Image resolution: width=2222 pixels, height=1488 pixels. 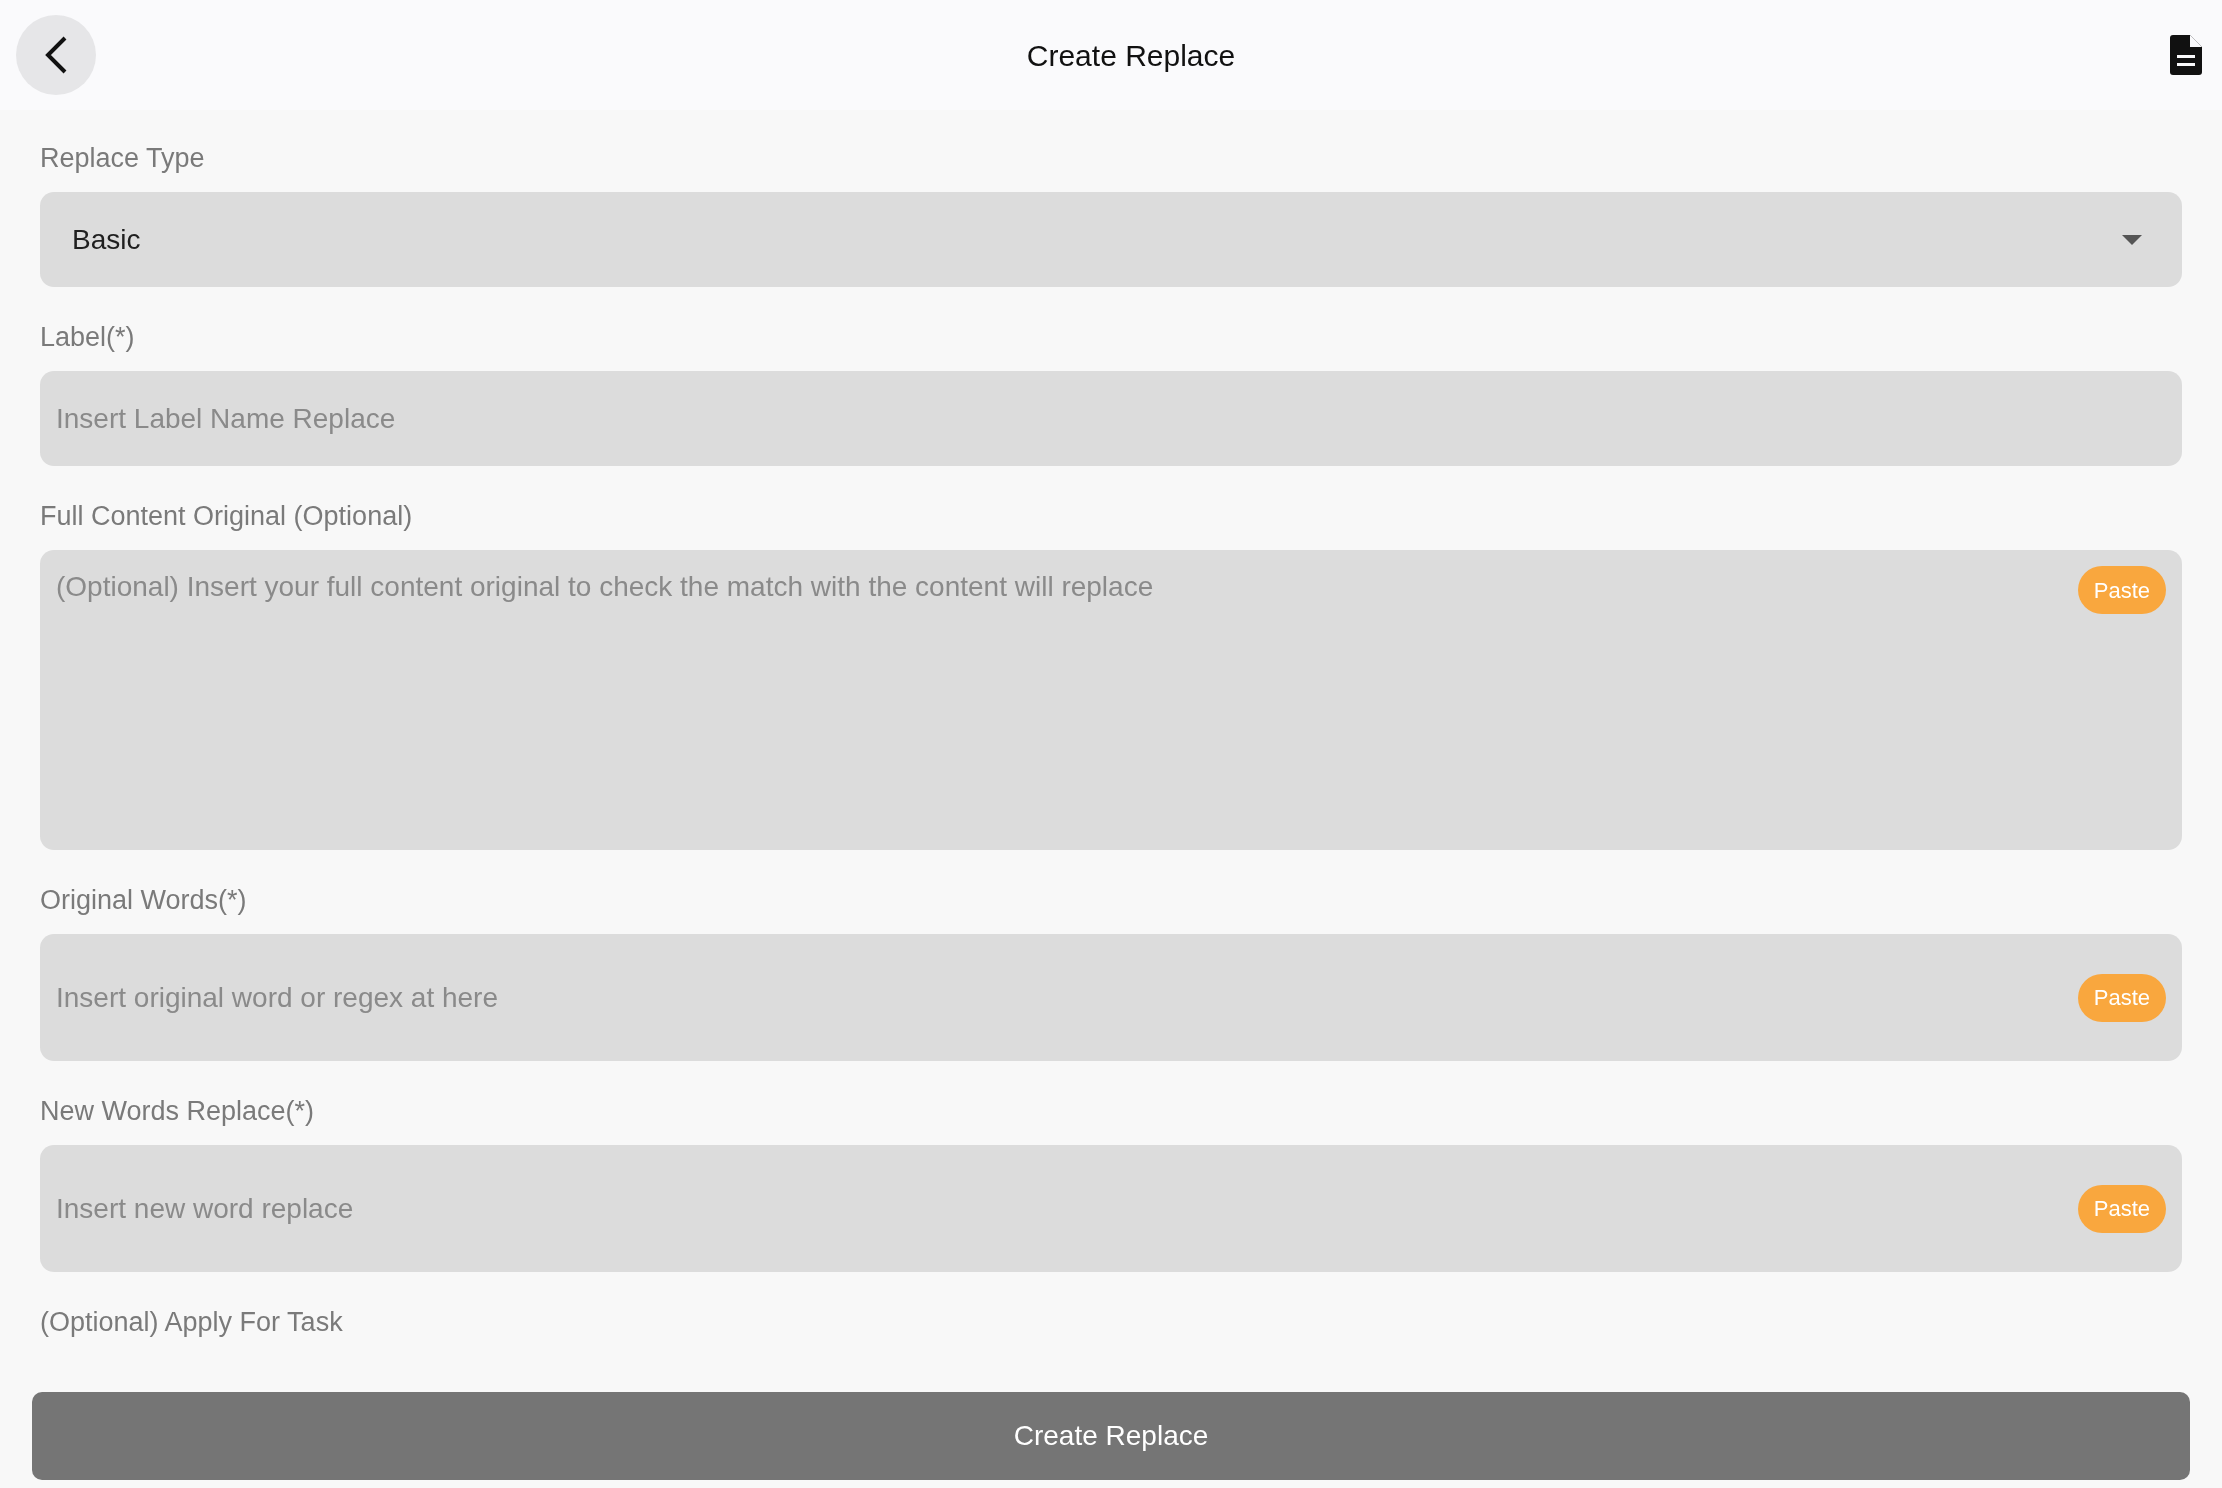 I want to click on create-replace-button: Create Replace, so click(x=1111, y=1436).